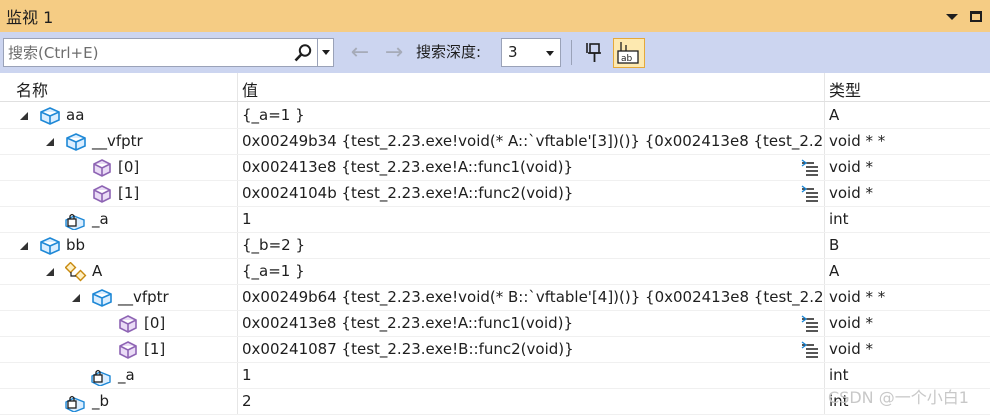 The image size is (990, 415). What do you see at coordinates (976, 16) in the screenshot?
I see `maximize-icon` at bounding box center [976, 16].